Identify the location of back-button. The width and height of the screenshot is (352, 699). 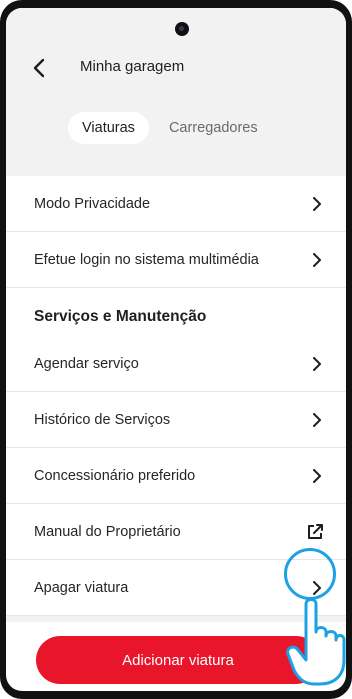
(40, 68).